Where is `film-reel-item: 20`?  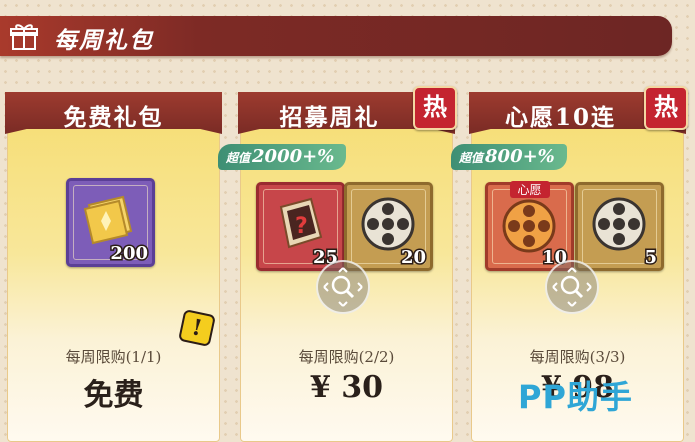 film-reel-item: 20 is located at coordinates (388, 226).